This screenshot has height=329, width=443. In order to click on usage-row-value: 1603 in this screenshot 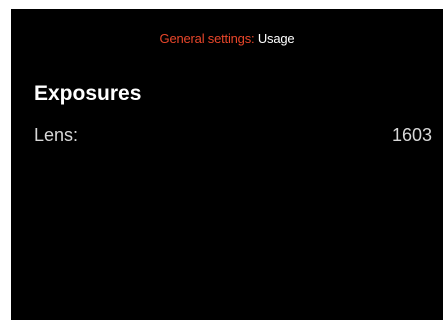, I will do `click(411, 134)`.